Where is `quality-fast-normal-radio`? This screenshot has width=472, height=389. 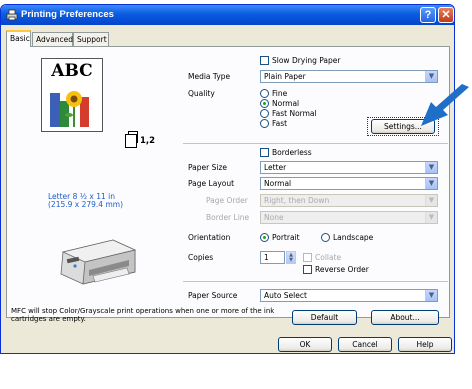
quality-fast-normal-radio is located at coordinates (264, 113).